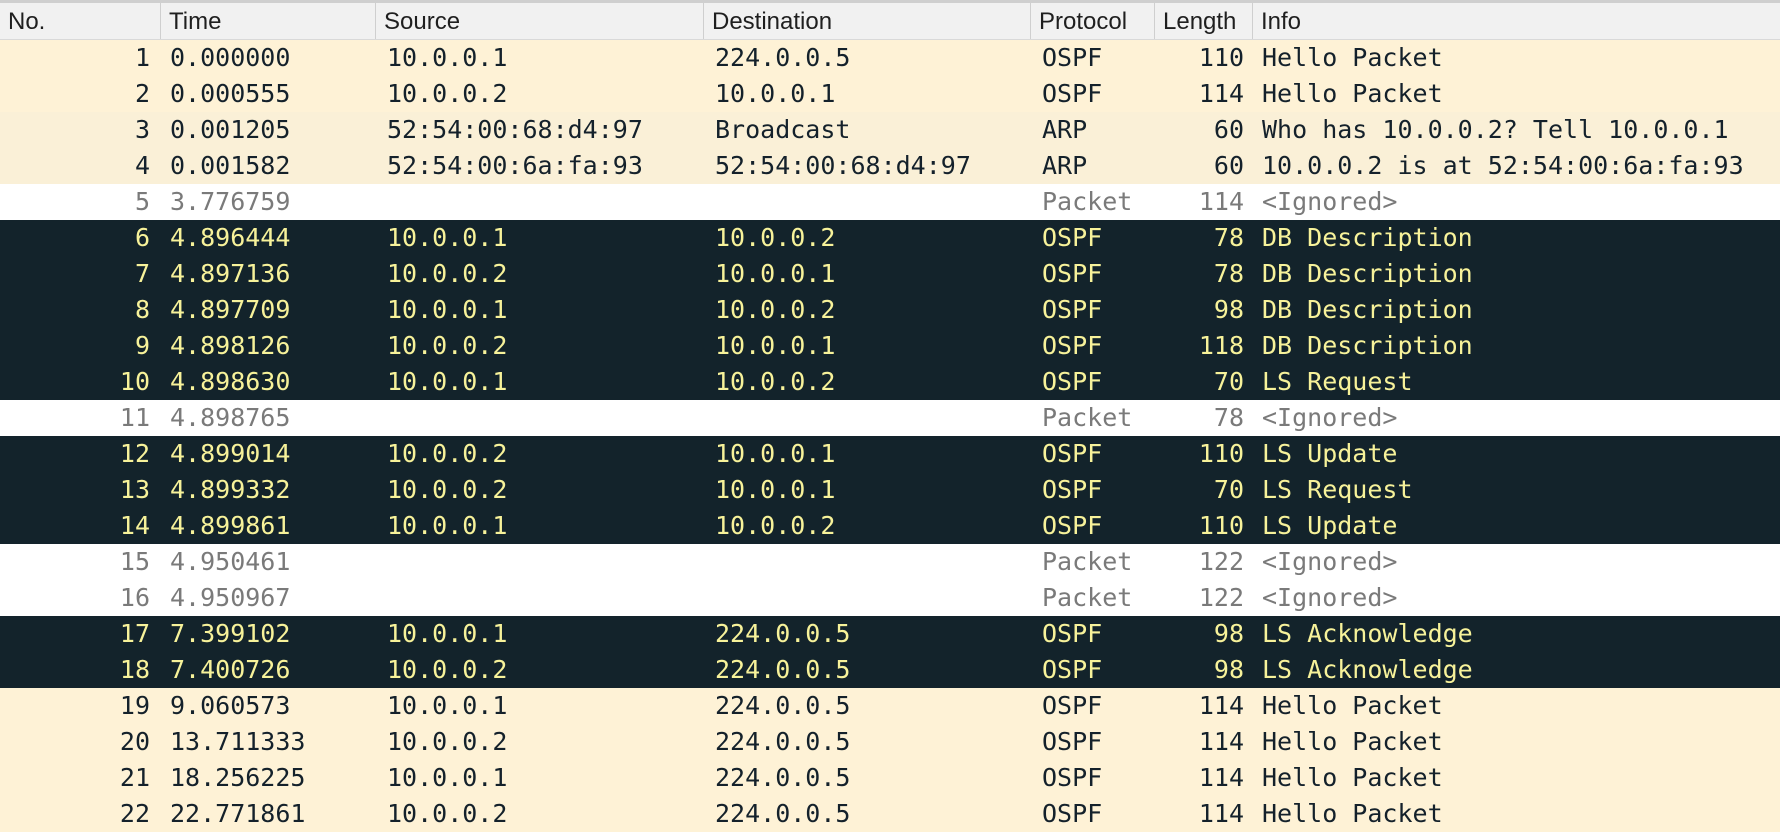 This screenshot has height=832, width=1780. I want to click on column-header-protocol: Protocol, so click(1092, 21).